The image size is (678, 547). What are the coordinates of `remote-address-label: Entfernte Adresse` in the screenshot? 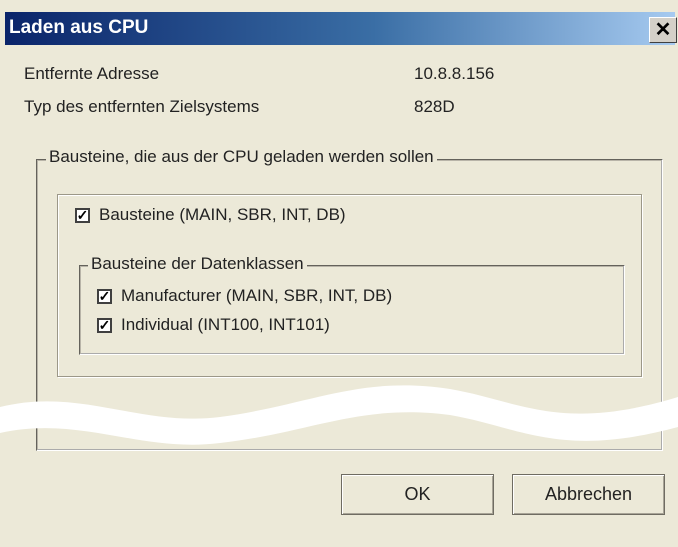 It's located at (92, 73).